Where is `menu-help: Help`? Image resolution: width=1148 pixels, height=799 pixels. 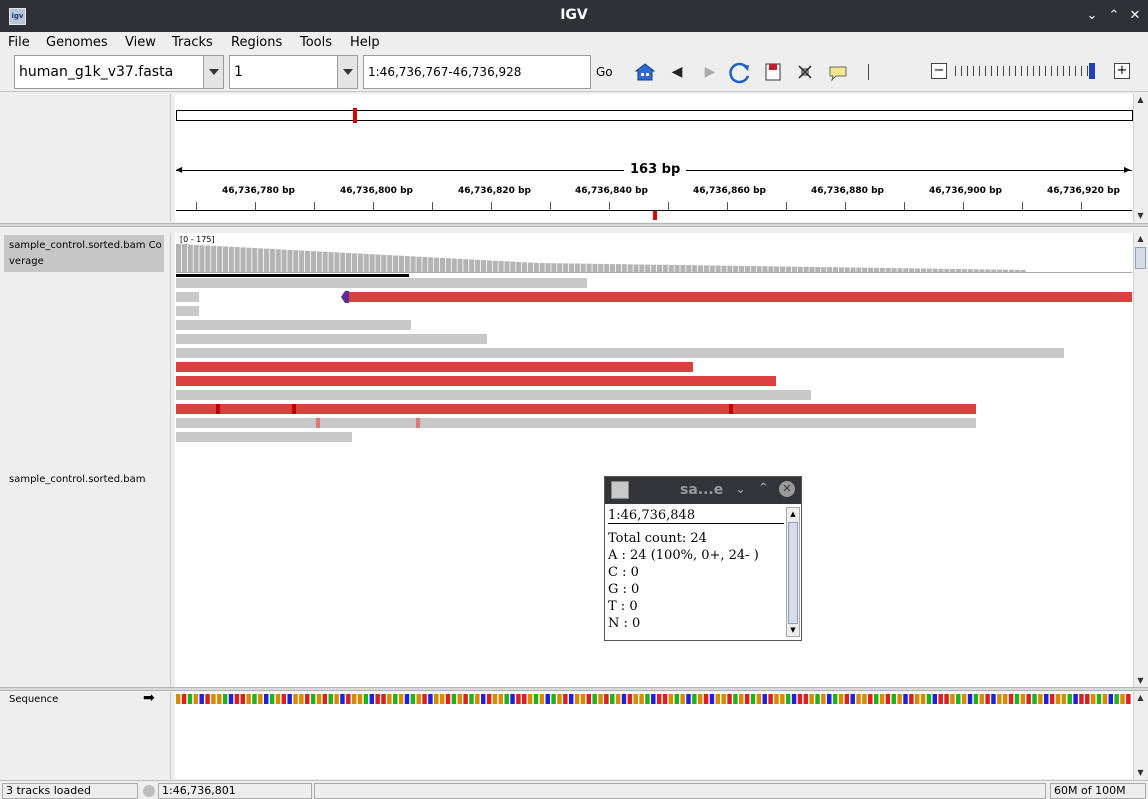 menu-help: Help is located at coordinates (365, 42).